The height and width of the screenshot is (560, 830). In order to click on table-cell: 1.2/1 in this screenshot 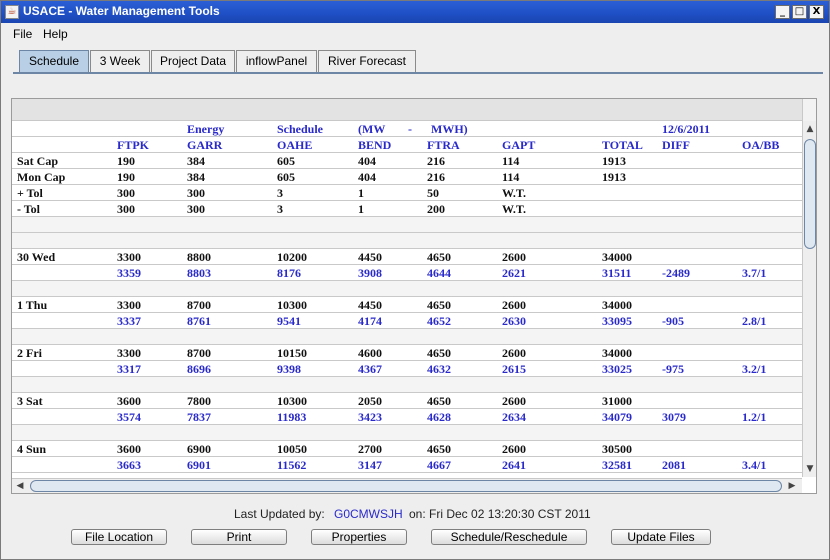, I will do `click(754, 417)`.